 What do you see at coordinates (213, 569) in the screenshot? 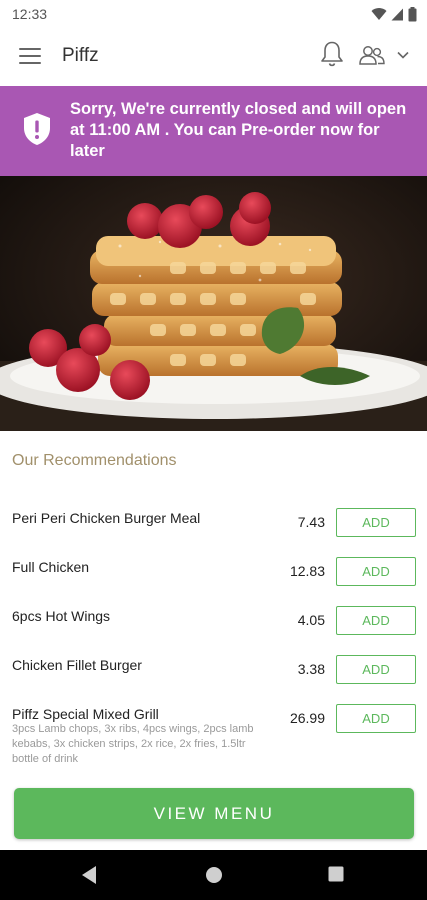
I see `list-item: Full Chicken 12.83 ADD` at bounding box center [213, 569].